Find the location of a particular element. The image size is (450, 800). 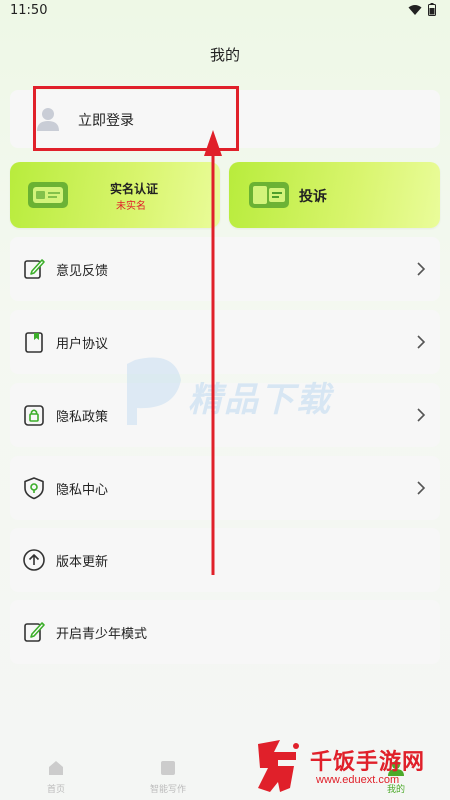

status-bar: 11:50 is located at coordinates (225, 12).